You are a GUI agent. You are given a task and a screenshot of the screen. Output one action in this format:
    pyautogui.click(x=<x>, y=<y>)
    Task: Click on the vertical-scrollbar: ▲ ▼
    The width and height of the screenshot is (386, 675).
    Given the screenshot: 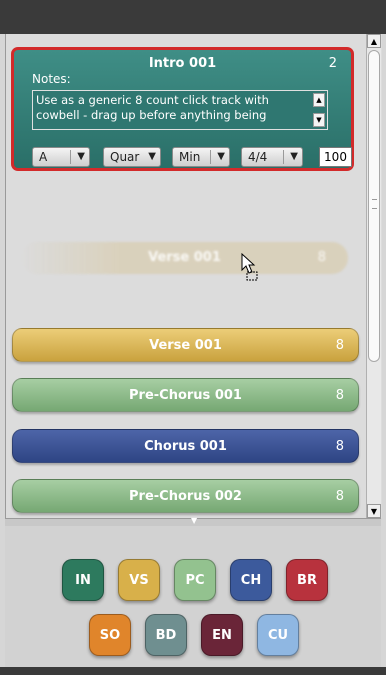 What is the action you would take?
    pyautogui.click(x=373, y=276)
    